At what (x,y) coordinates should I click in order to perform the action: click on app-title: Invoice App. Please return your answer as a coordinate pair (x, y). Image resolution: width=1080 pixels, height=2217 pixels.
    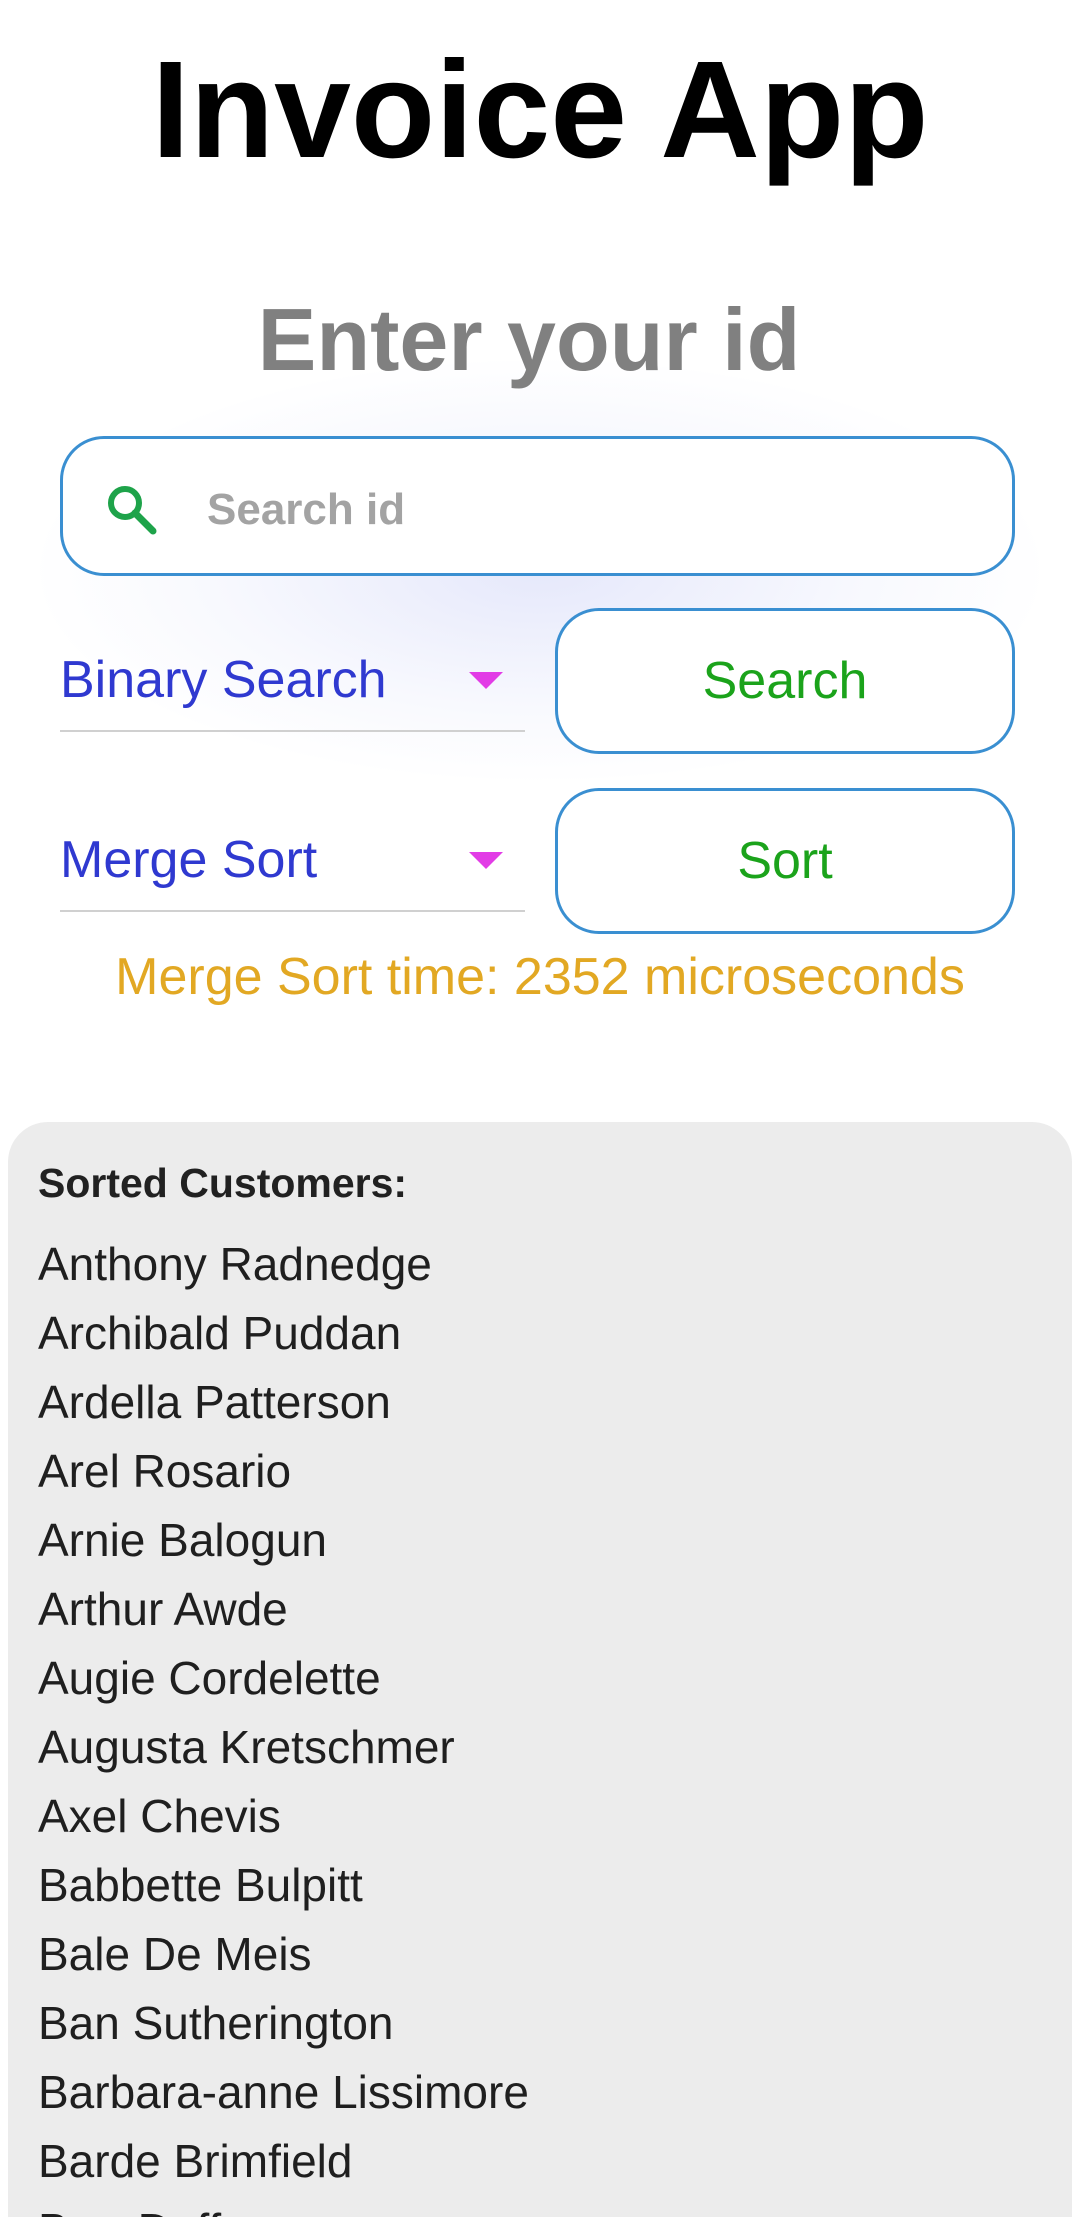
    Looking at the image, I should click on (540, 110).